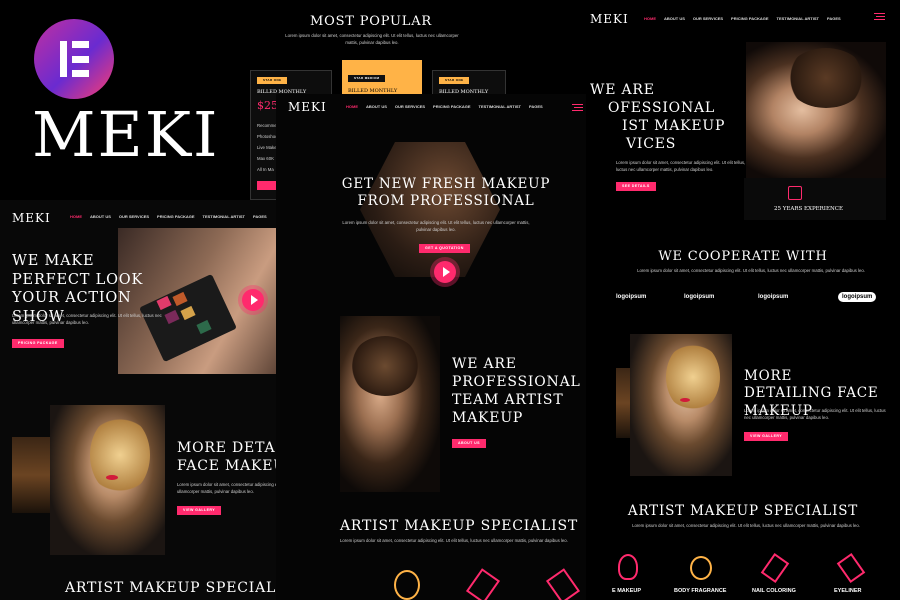 The image size is (900, 600). What do you see at coordinates (516, 391) in the screenshot?
I see `about-title: WE ARE PROFESSIONAL TEAM ARTIST MAKEUP` at bounding box center [516, 391].